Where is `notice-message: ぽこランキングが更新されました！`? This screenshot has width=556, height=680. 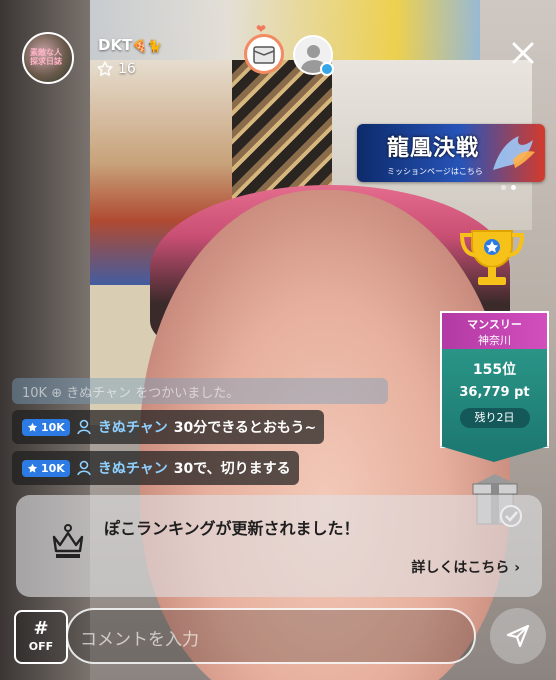 notice-message: ぽこランキングが更新されました！ is located at coordinates (232, 528).